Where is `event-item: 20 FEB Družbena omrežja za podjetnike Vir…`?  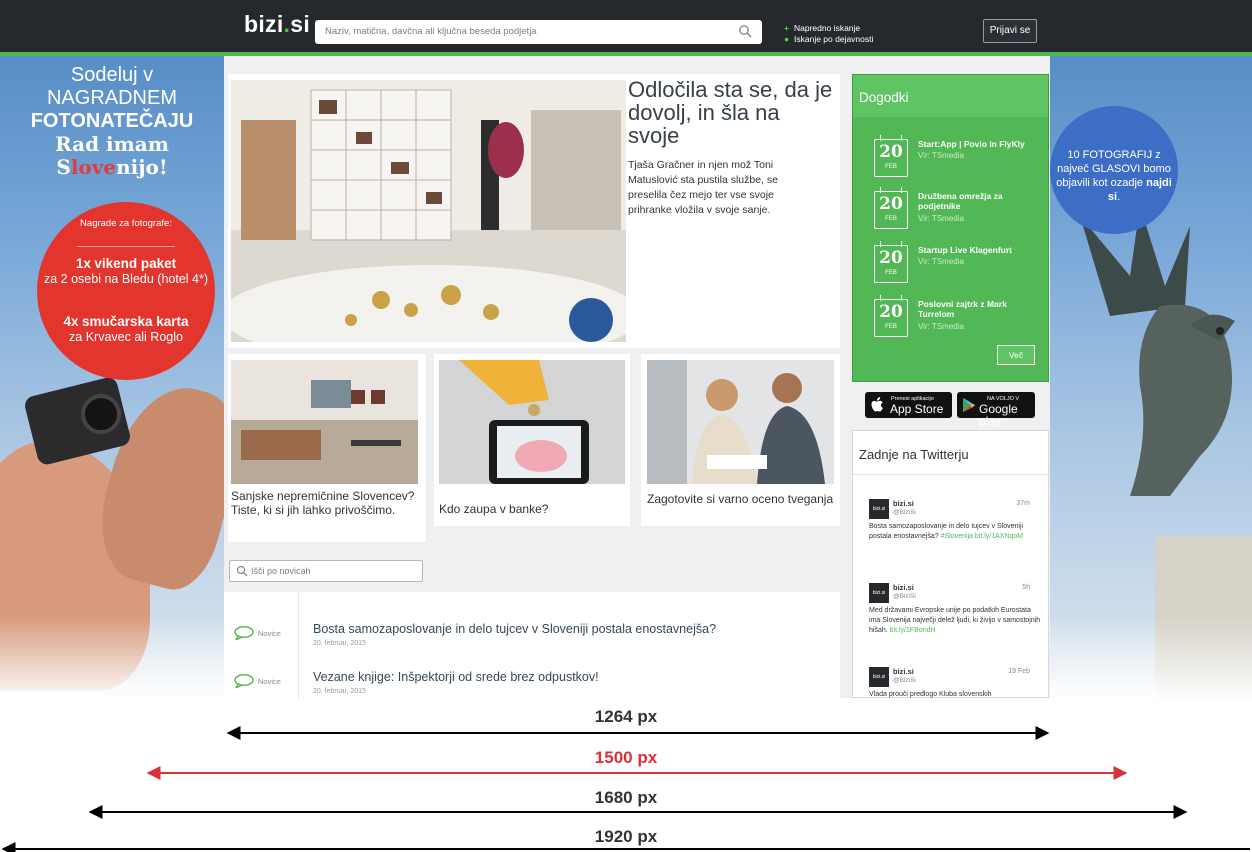 event-item: 20 FEB Družbena omrežja za podjetnike Vir… is located at coordinates (959, 209).